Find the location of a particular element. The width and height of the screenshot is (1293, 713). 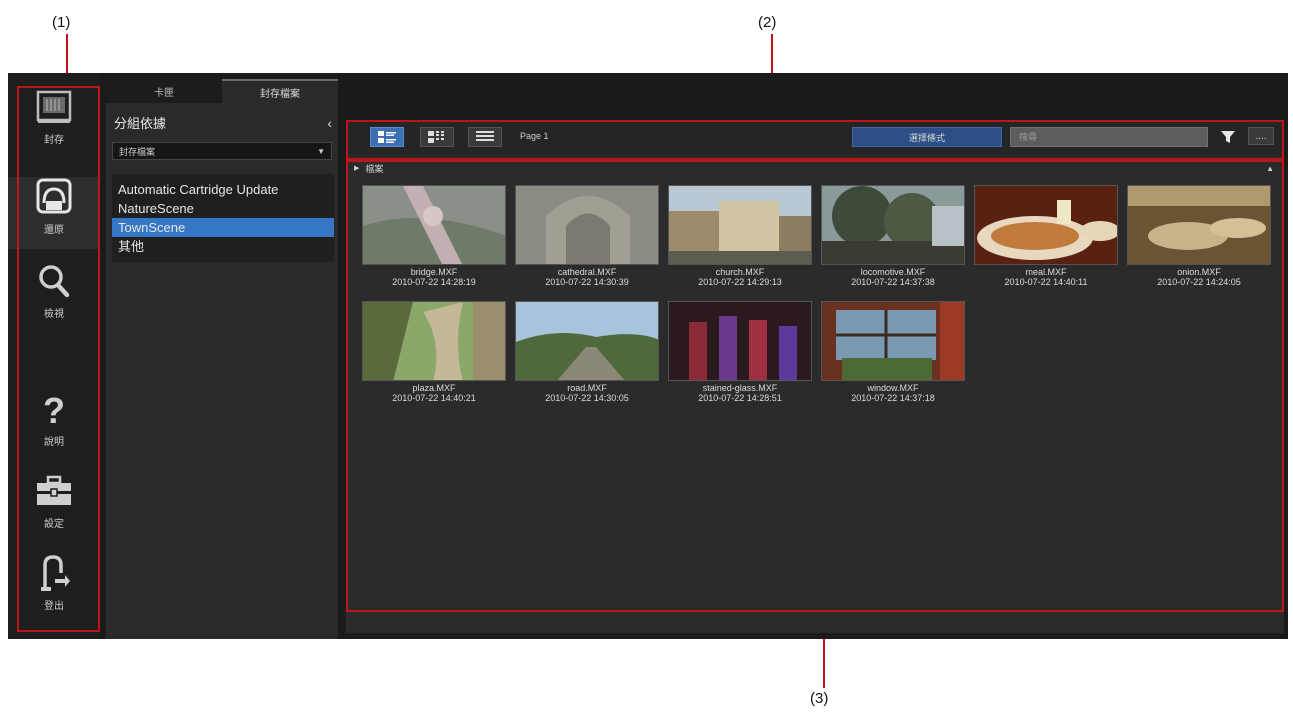

chevron-down-icon: ▼ is located at coordinates (321, 151).